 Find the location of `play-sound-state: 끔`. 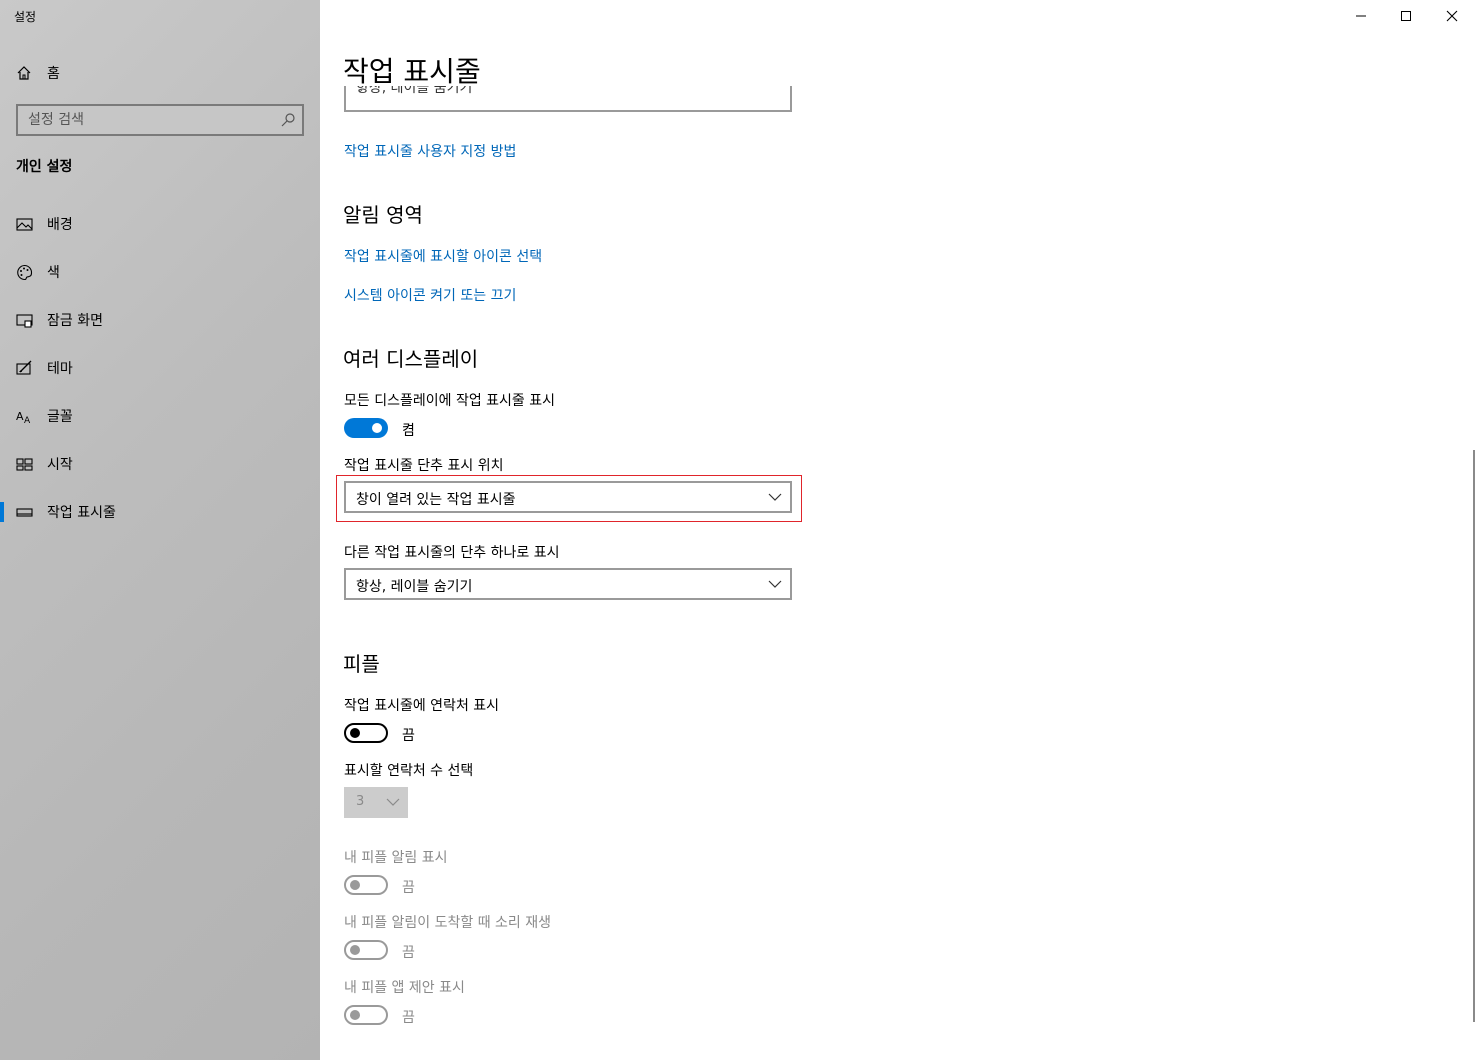

play-sound-state: 끔 is located at coordinates (408, 953).